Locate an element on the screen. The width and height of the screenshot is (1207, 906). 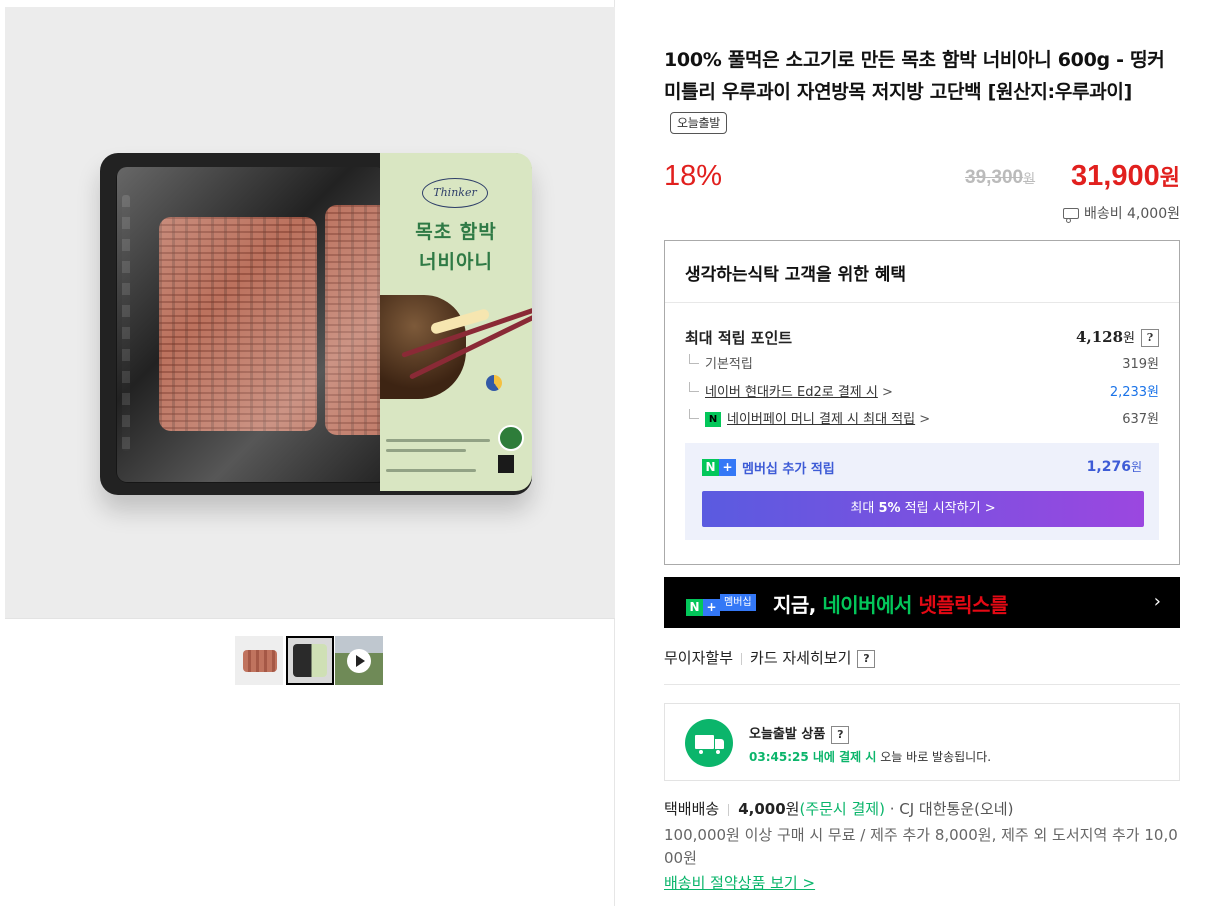
promo-text: 지금, 네이버에서 넷플릭스를 is located at coordinates (890, 603).